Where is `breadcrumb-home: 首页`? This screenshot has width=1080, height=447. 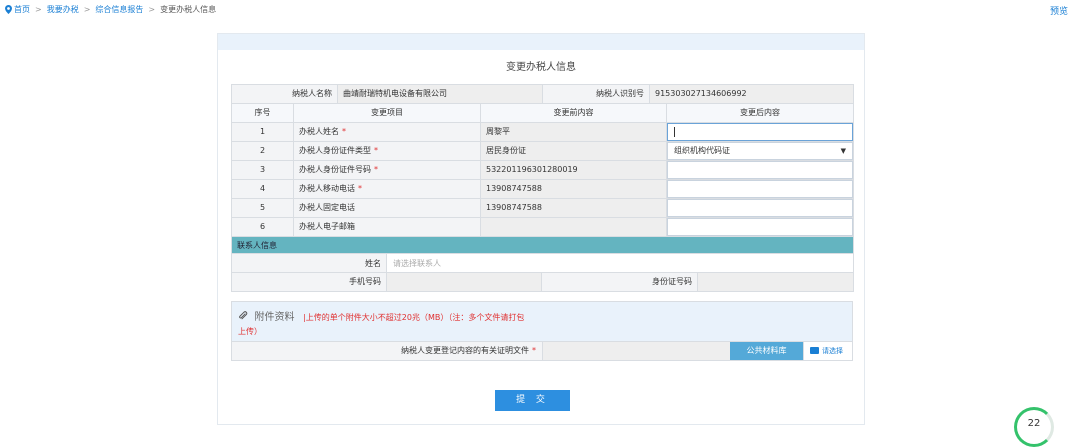 breadcrumb-home: 首页 is located at coordinates (22, 9).